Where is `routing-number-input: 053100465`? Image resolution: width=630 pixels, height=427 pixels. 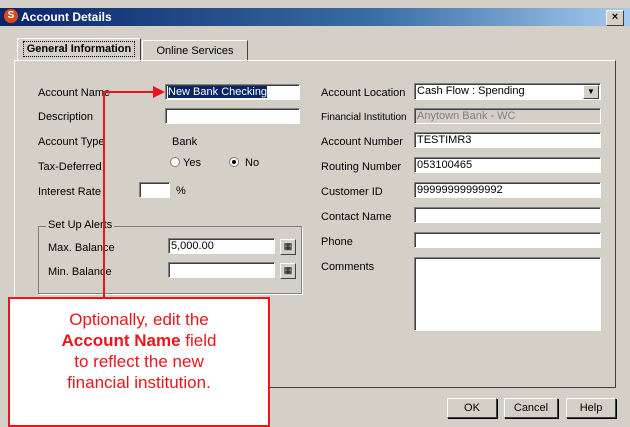
routing-number-input: 053100465 is located at coordinates (507, 165).